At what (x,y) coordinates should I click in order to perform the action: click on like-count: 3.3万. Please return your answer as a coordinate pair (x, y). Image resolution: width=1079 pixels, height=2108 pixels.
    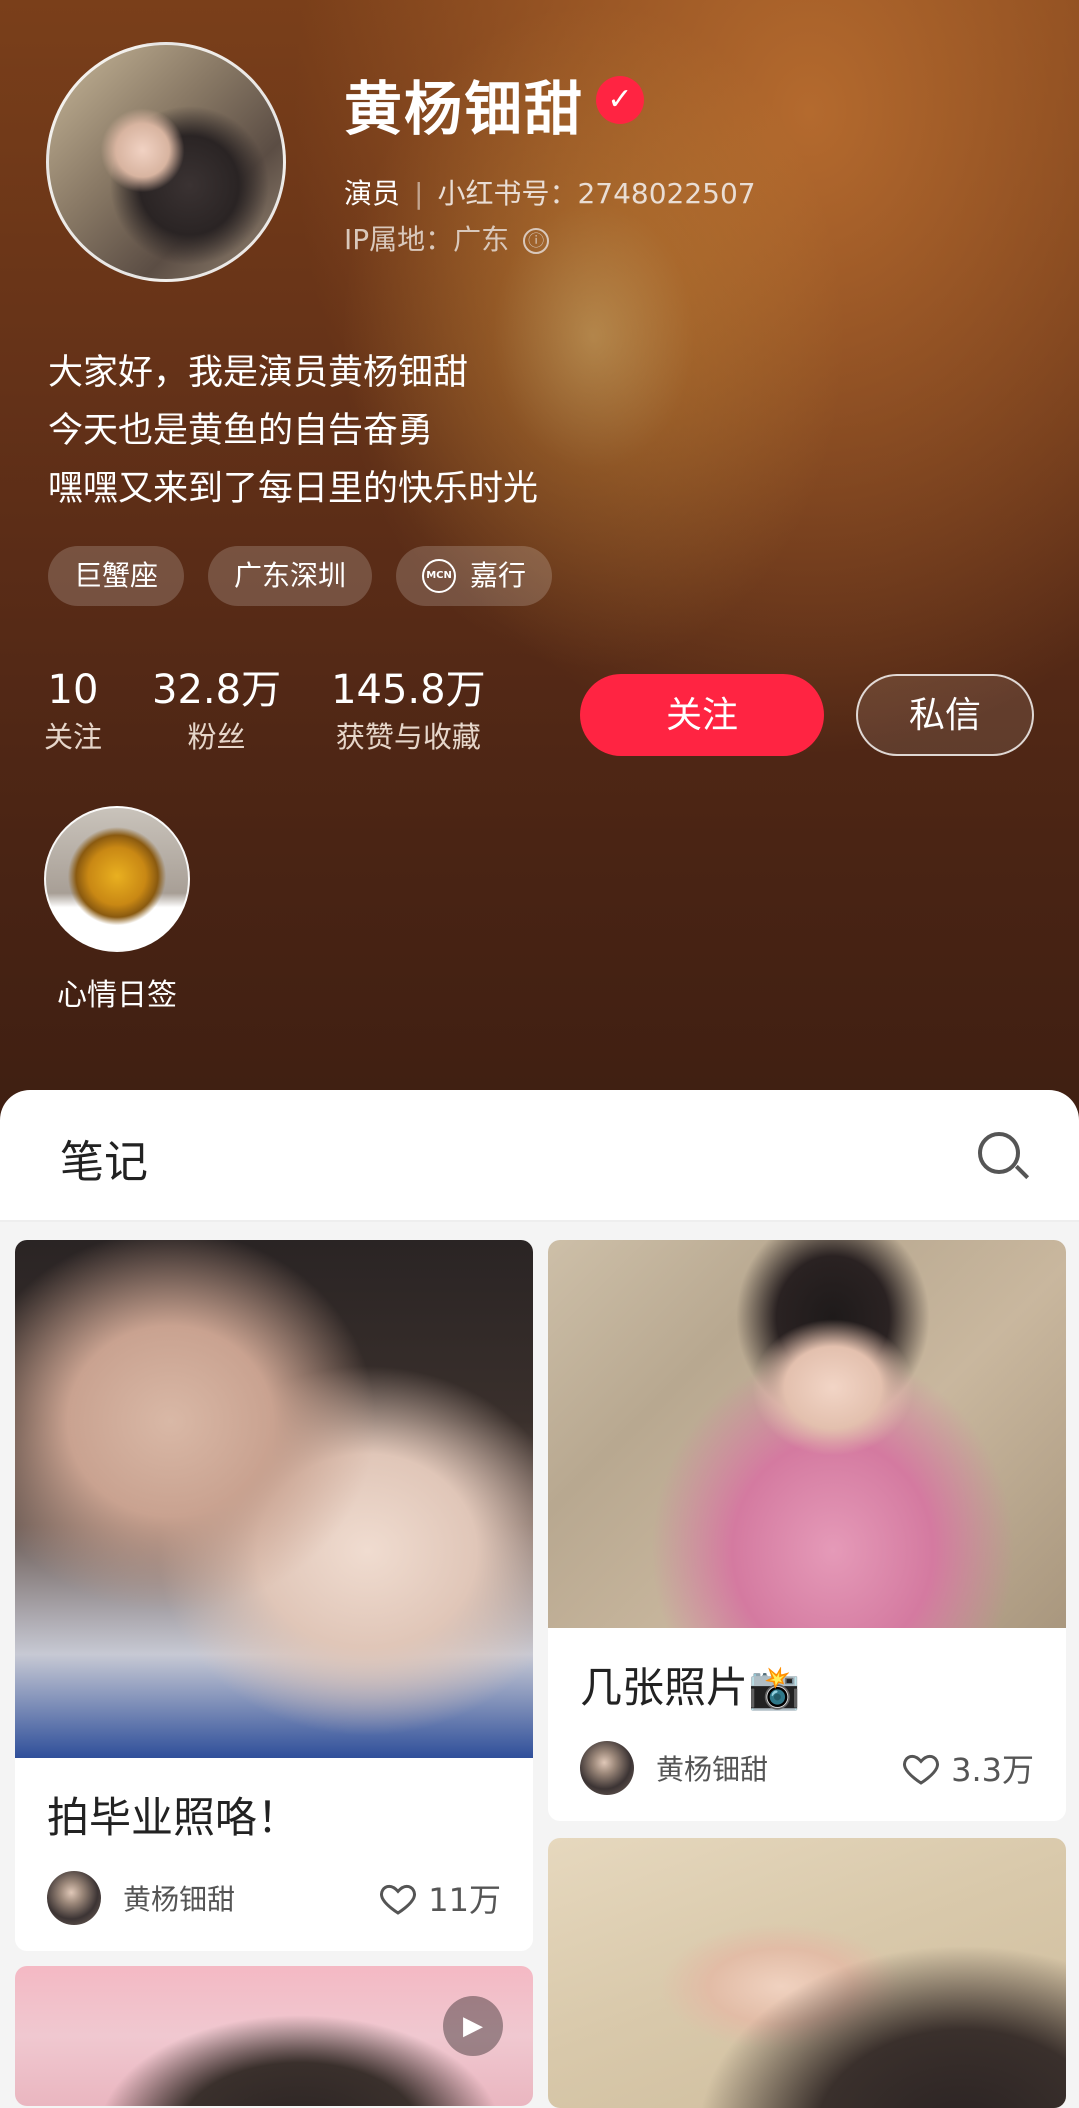
    Looking at the image, I should click on (992, 1770).